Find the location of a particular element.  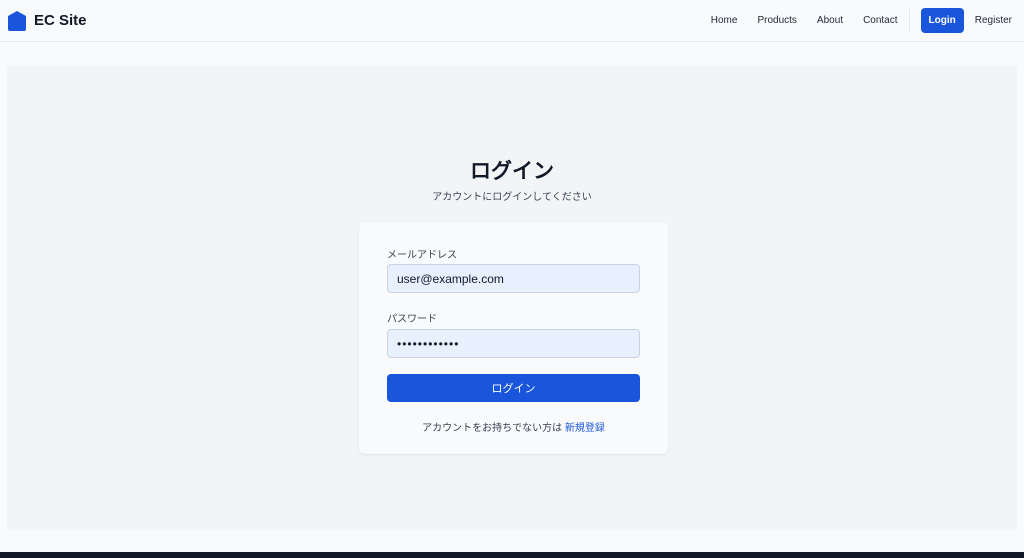

signup-prompt: アカウントをお持ちでない方は 新規登録 is located at coordinates (513, 426).